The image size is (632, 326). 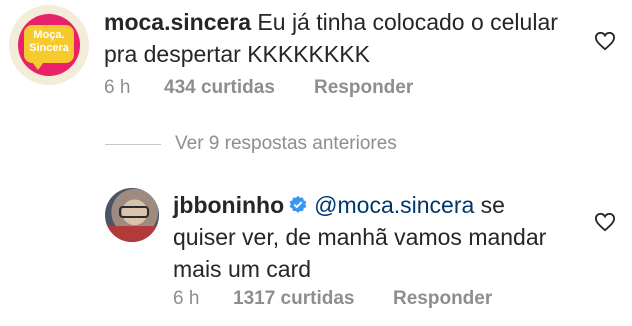 What do you see at coordinates (313, 299) in the screenshot?
I see `comment-likes: 1317 curtidas` at bounding box center [313, 299].